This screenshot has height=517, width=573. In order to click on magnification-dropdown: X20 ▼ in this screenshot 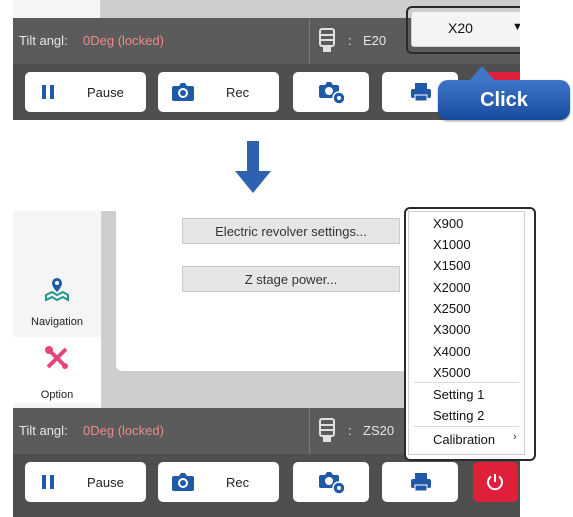, I will do `click(465, 29)`.